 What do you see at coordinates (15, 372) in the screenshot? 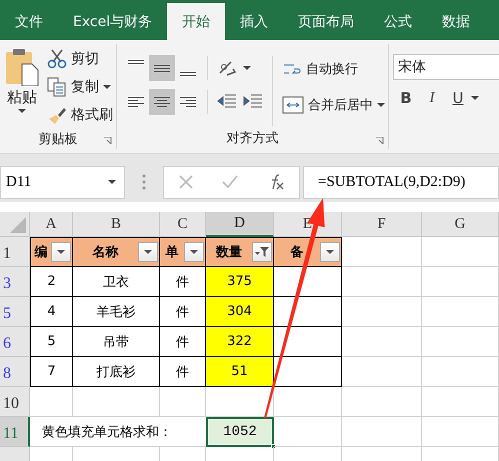
I see `row-header: 8` at bounding box center [15, 372].